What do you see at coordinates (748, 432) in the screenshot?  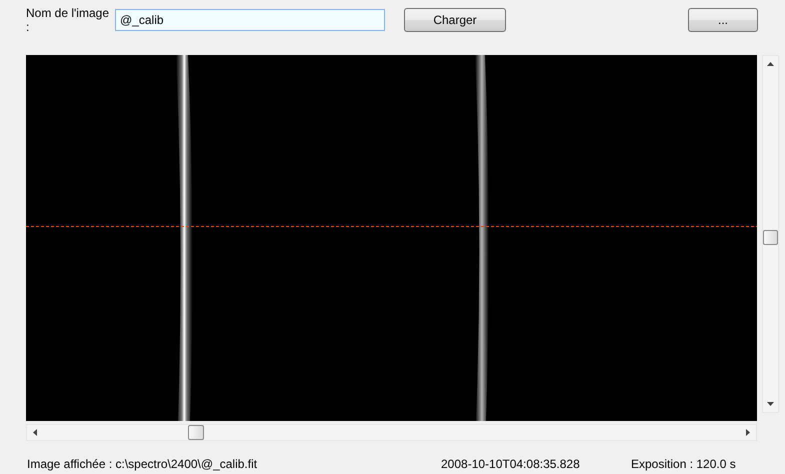 I see `right-arrow-icon` at bounding box center [748, 432].